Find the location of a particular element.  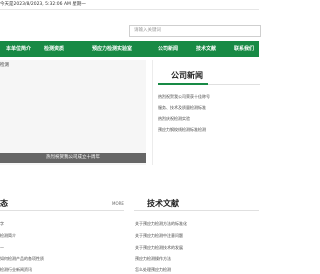

search-input: 请输入关键词 is located at coordinates (195, 31).